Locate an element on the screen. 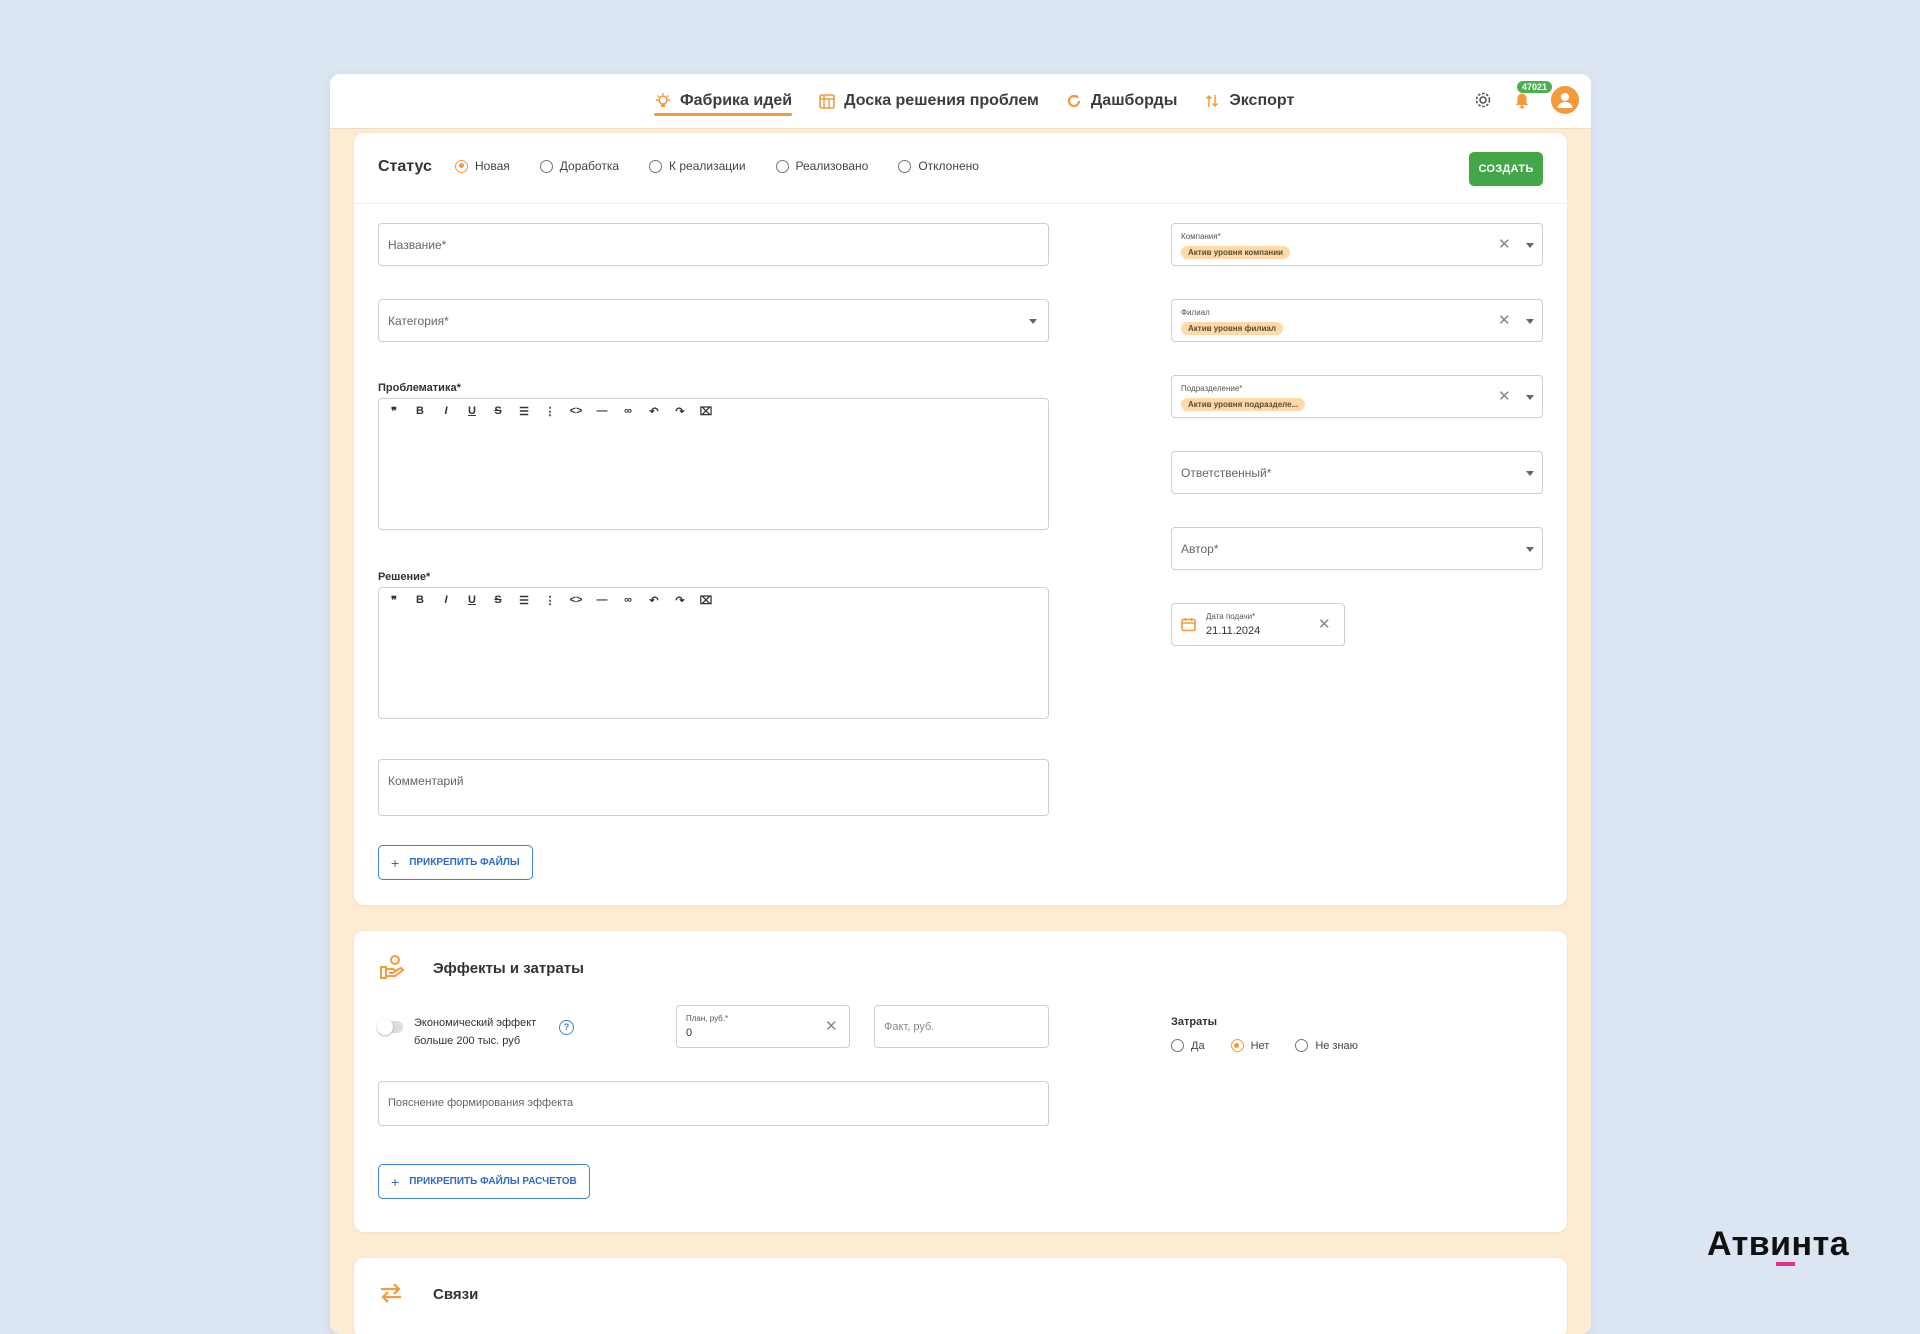  name-input: Название* is located at coordinates (713, 244).